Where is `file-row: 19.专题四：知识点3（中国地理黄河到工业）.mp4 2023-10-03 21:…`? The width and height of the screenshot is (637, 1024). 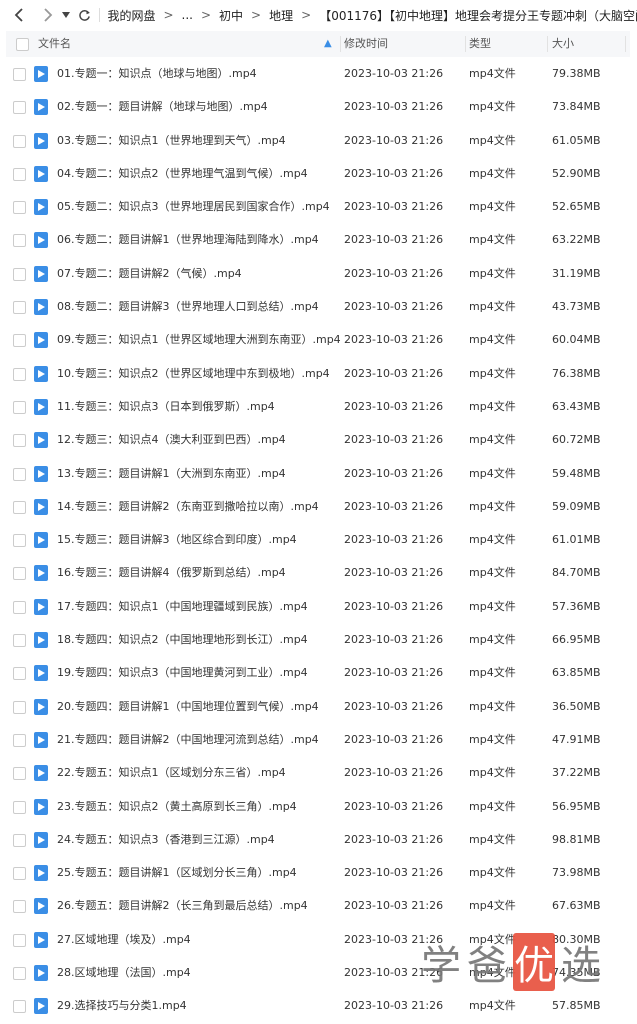
file-row: 19.专题四：知识点3（中国地理黄河到工业）.mp4 2023-10-03 21:… is located at coordinates (318, 672).